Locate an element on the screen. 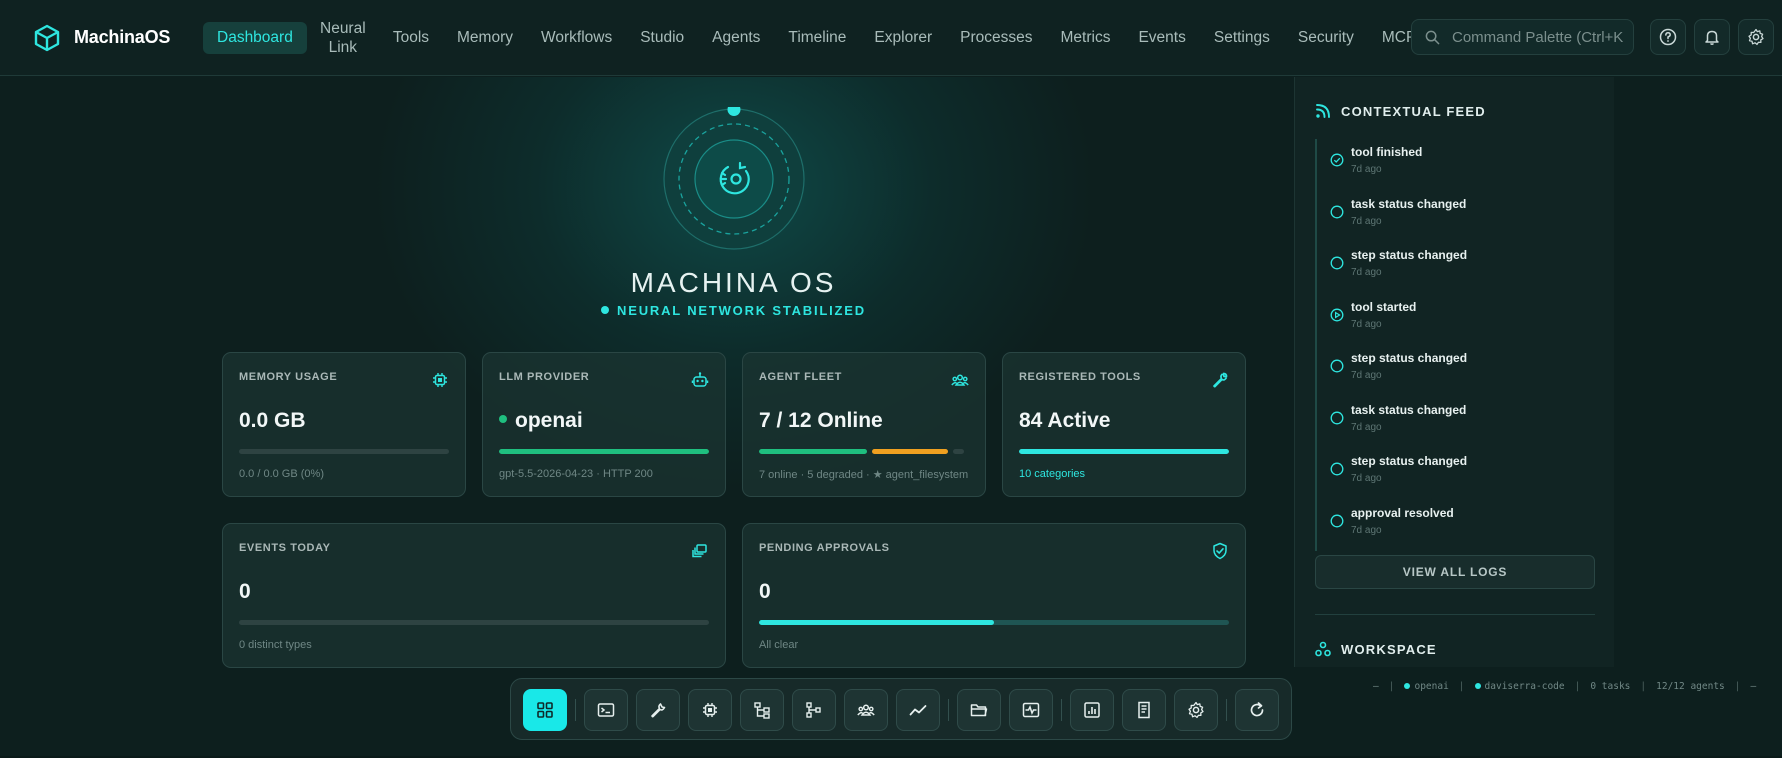 This screenshot has height=758, width=1782. pulse-icon is located at coordinates (1031, 710).